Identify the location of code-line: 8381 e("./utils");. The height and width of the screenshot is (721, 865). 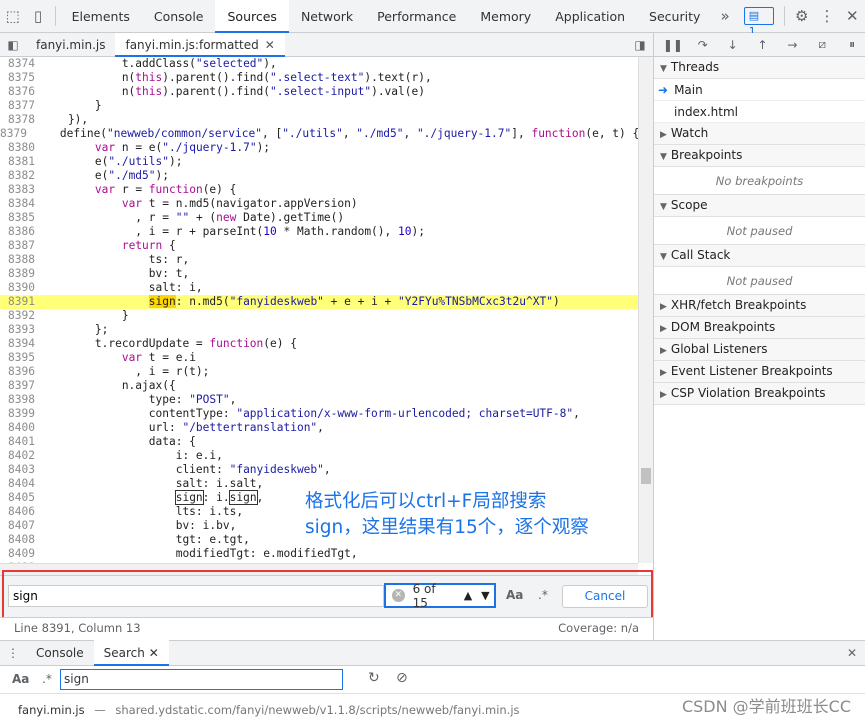
(319, 162).